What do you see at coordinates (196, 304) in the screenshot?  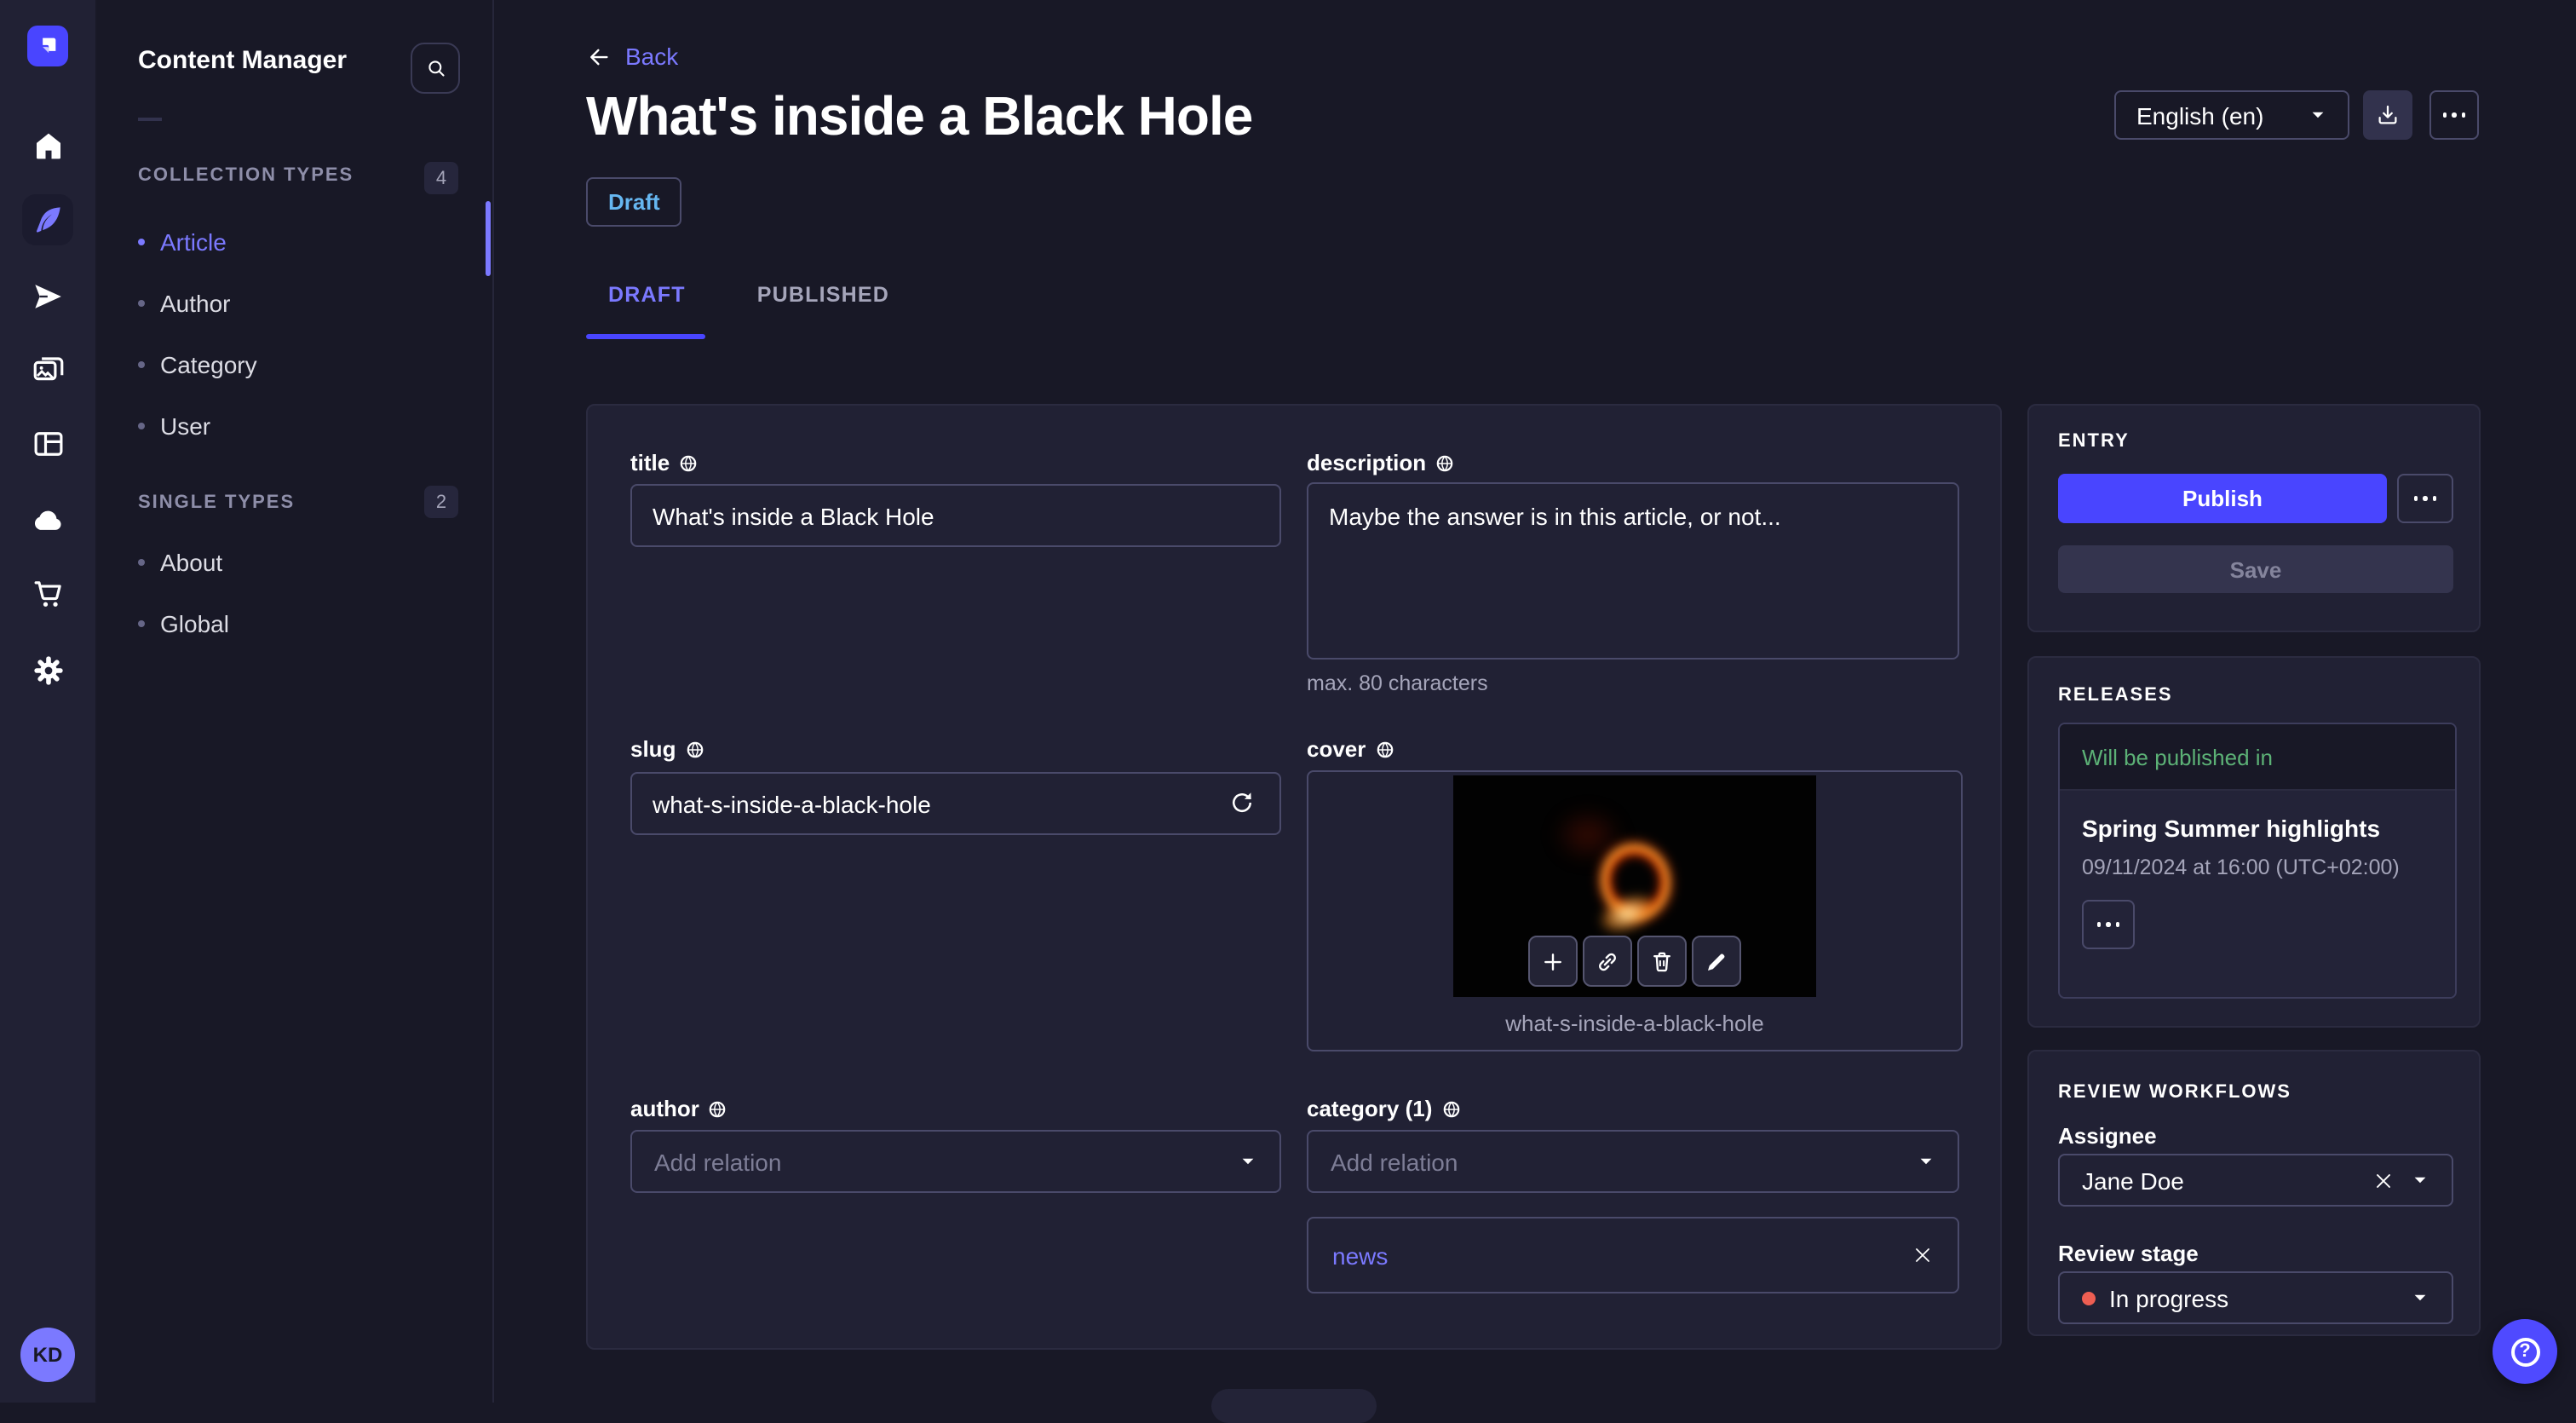 I see `sidebar-item-label: Author` at bounding box center [196, 304].